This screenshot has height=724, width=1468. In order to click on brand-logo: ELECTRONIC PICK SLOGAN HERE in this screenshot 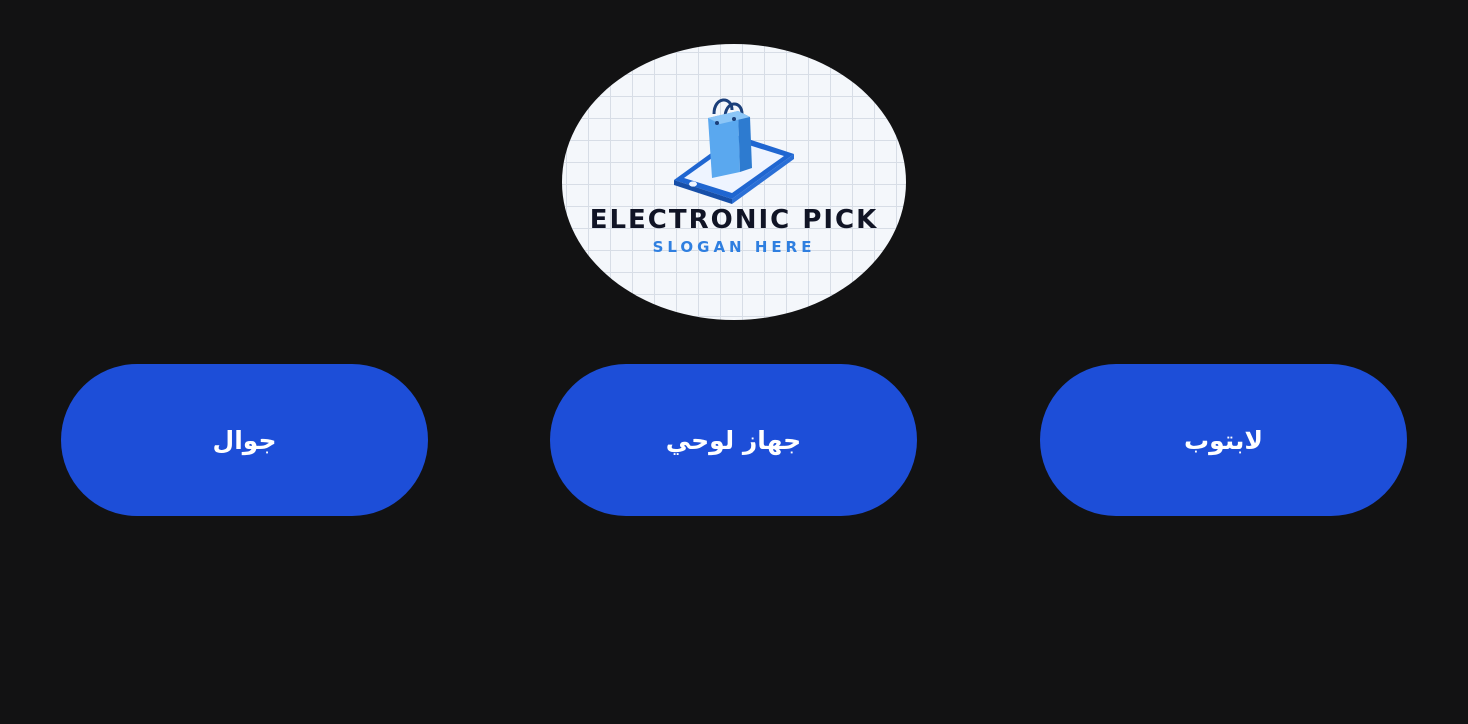, I will do `click(734, 182)`.